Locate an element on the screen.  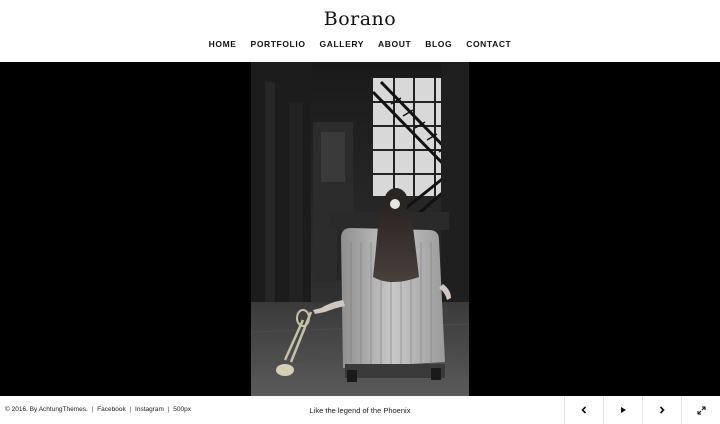
chevron-right-icon is located at coordinates (662, 410).